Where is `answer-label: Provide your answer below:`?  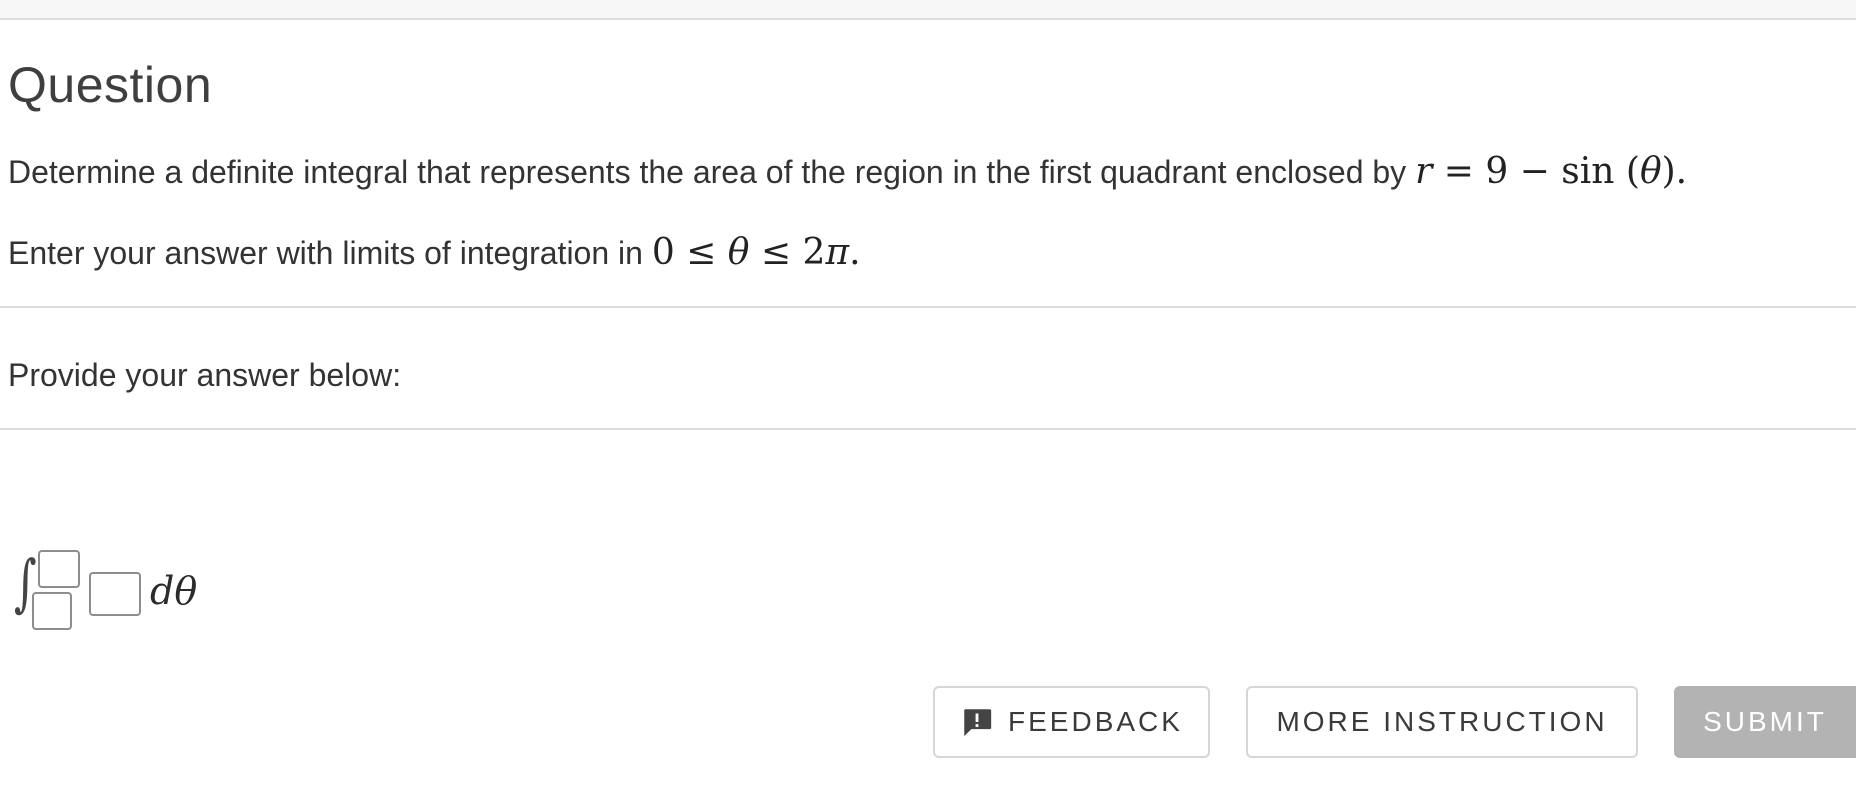 answer-label: Provide your answer below: is located at coordinates (205, 375).